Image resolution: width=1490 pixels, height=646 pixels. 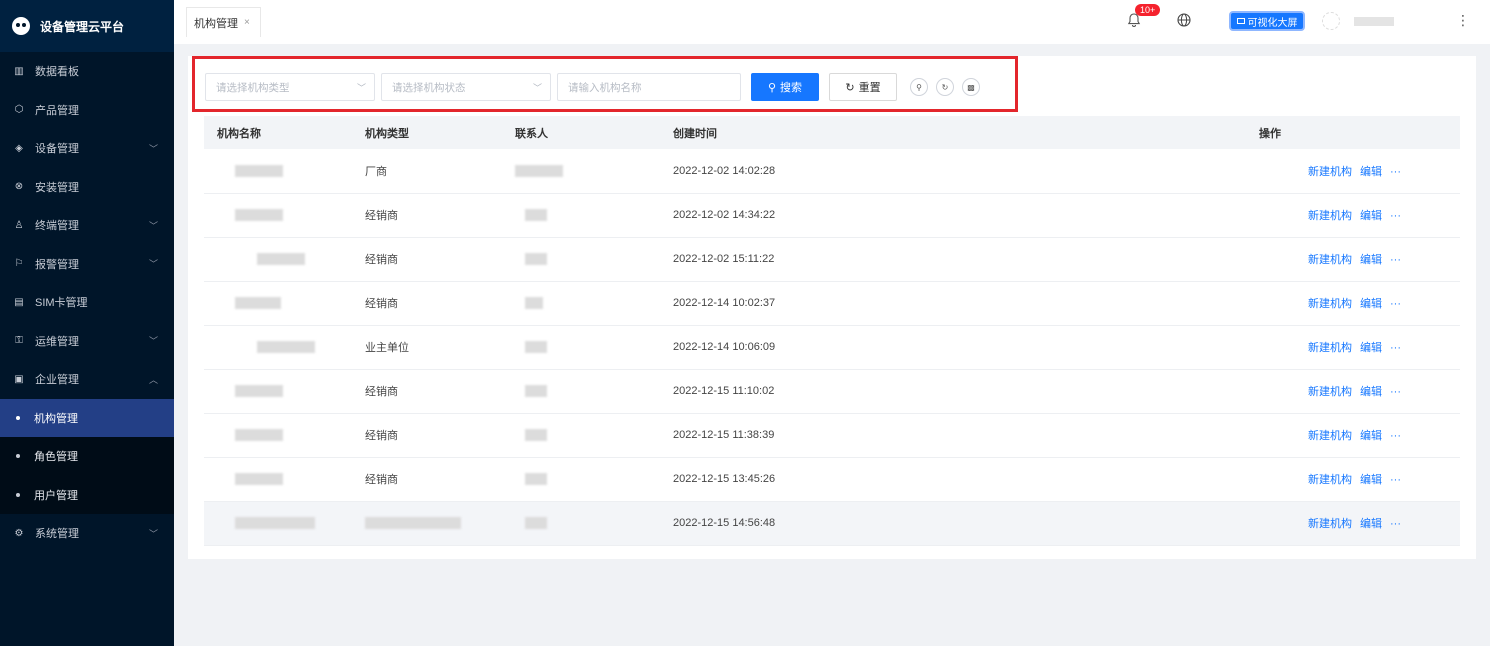 What do you see at coordinates (870, 171) in the screenshot?
I see `created-cell: 2022-12-02 14:02:28` at bounding box center [870, 171].